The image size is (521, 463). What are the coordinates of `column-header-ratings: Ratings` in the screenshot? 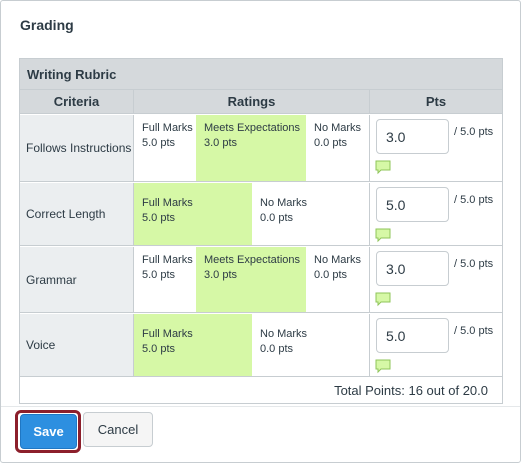 It's located at (252, 102).